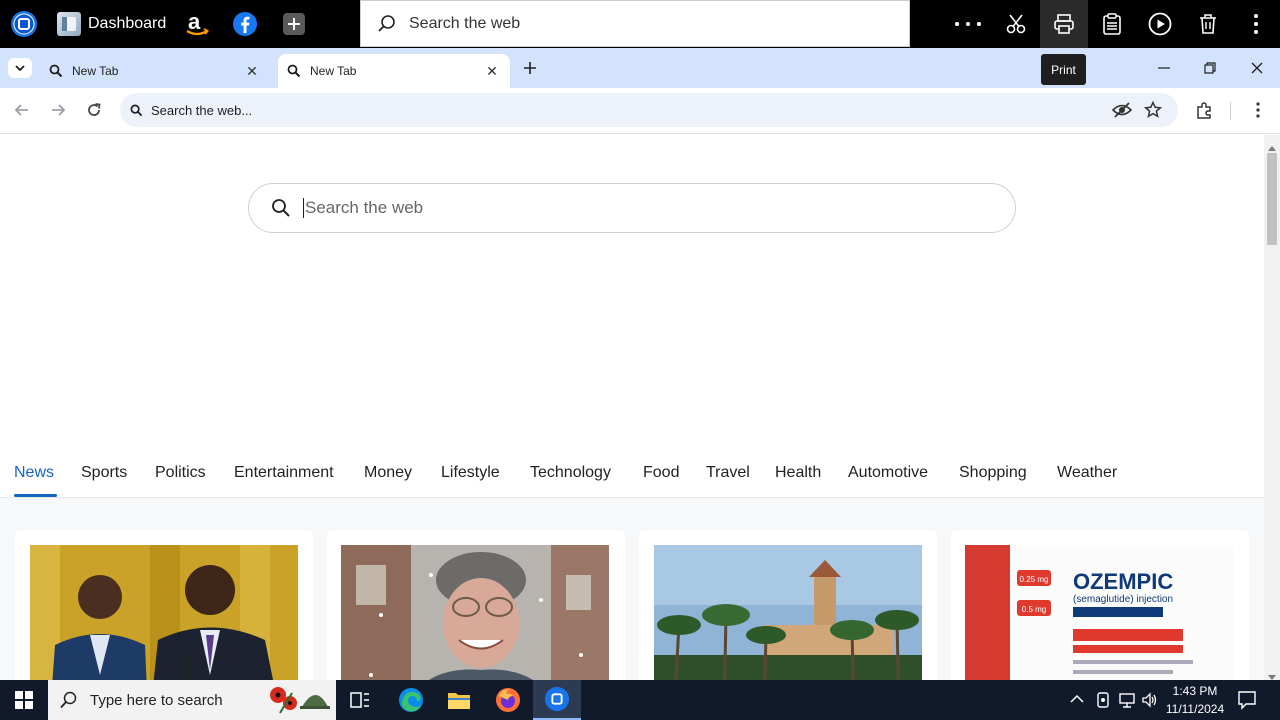 The height and width of the screenshot is (720, 1280). Describe the element at coordinates (728, 473) in the screenshot. I see `category-travel: Travel` at that location.